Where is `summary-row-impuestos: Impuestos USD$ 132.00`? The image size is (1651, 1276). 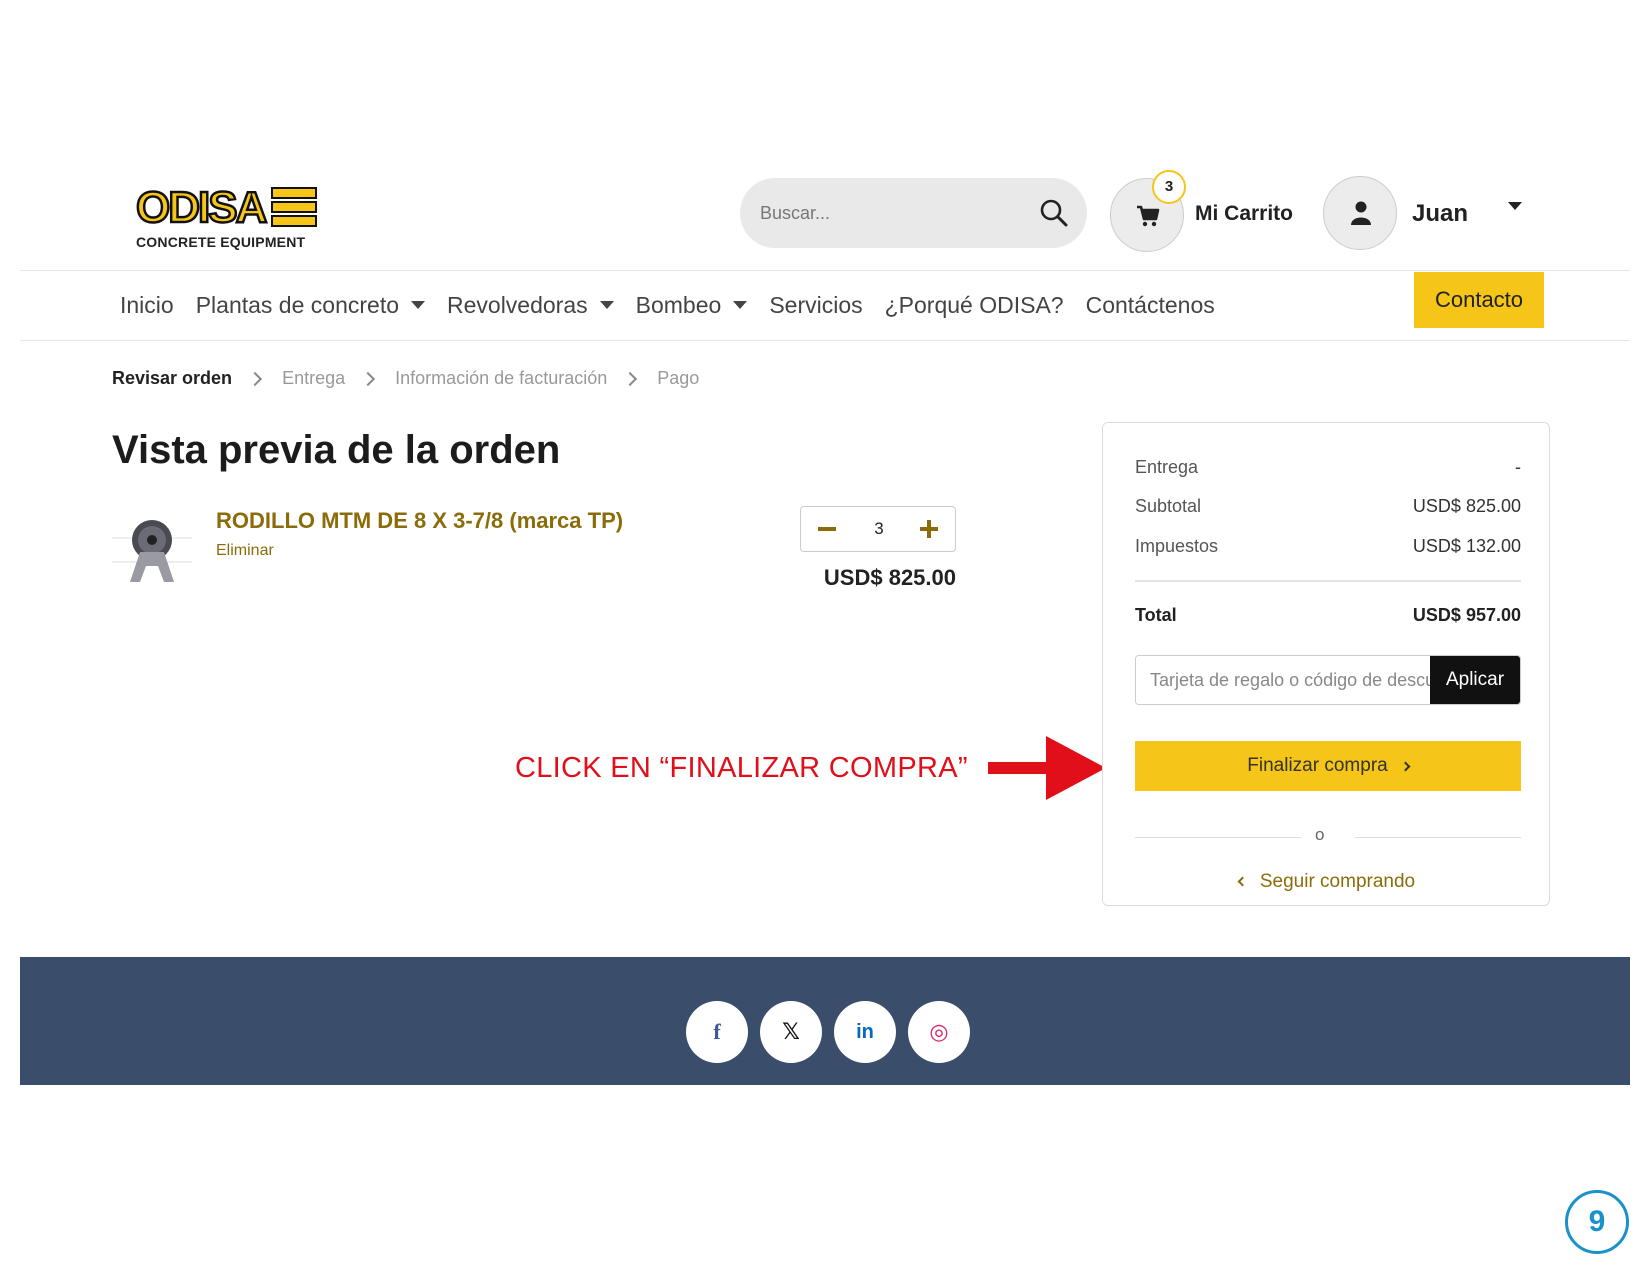
summary-row-impuestos: Impuestos USD$ 132.00 is located at coordinates (1328, 546).